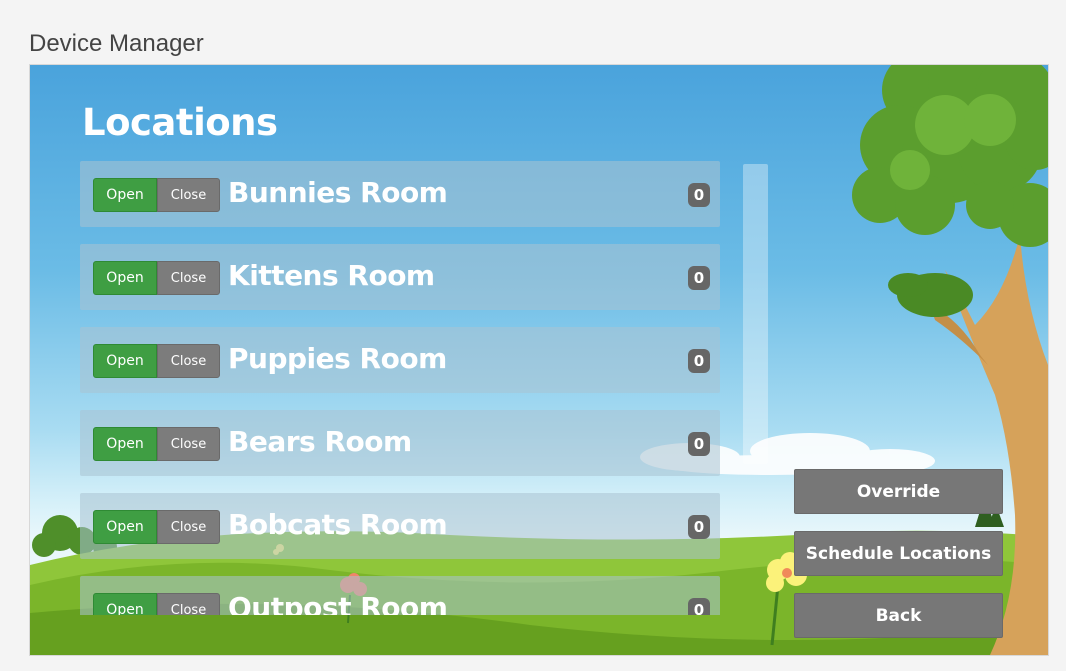 This screenshot has width=1066, height=671. Describe the element at coordinates (950, 156) in the screenshot. I see `tree-foliage` at that location.